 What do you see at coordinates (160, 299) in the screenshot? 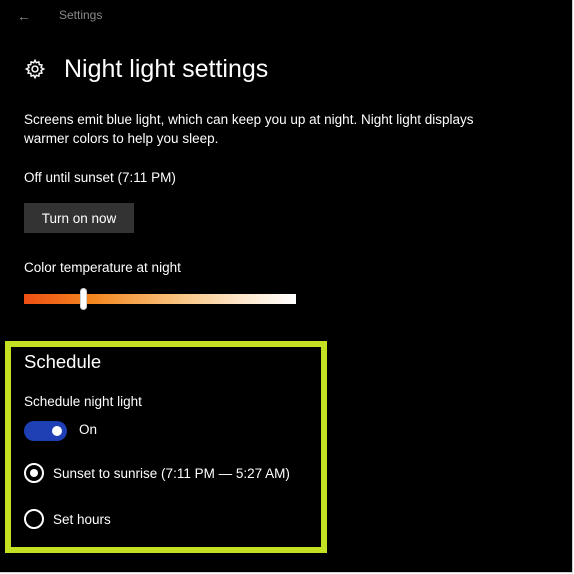
I see `color-temperature-slider` at bounding box center [160, 299].